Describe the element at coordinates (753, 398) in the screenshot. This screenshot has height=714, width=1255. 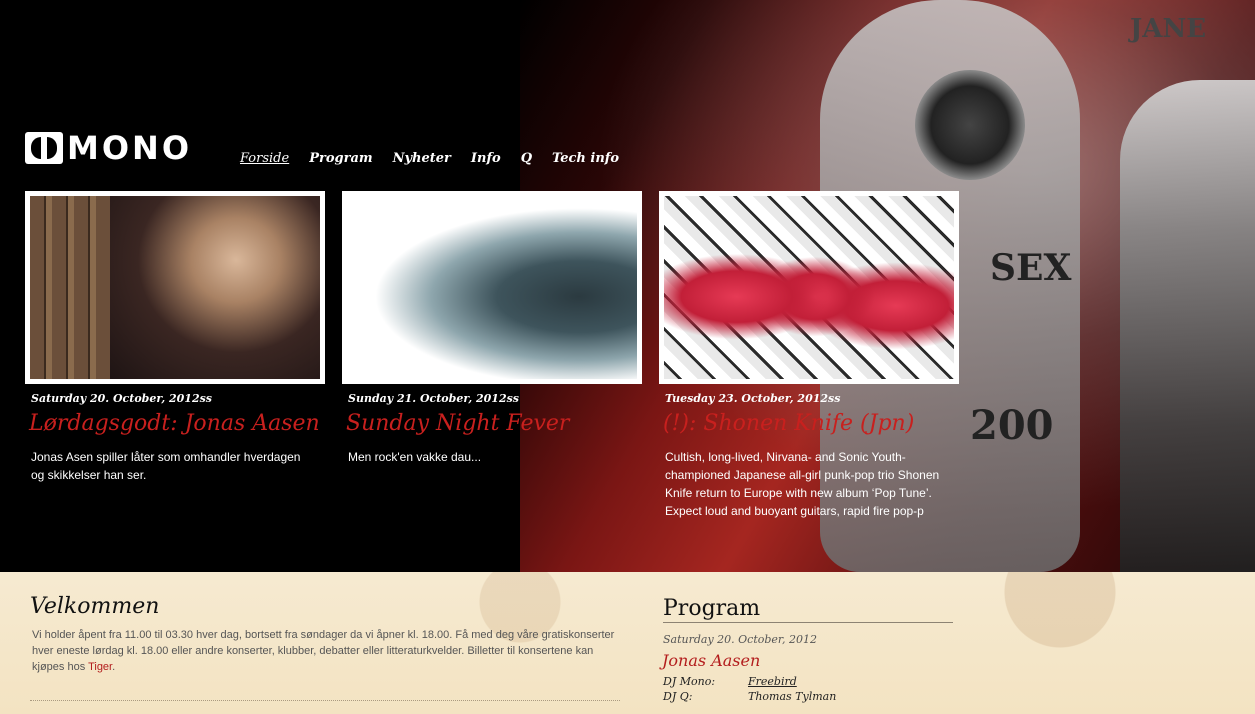
I see `event-date: Tuesday 23. October, 2012ss` at that location.